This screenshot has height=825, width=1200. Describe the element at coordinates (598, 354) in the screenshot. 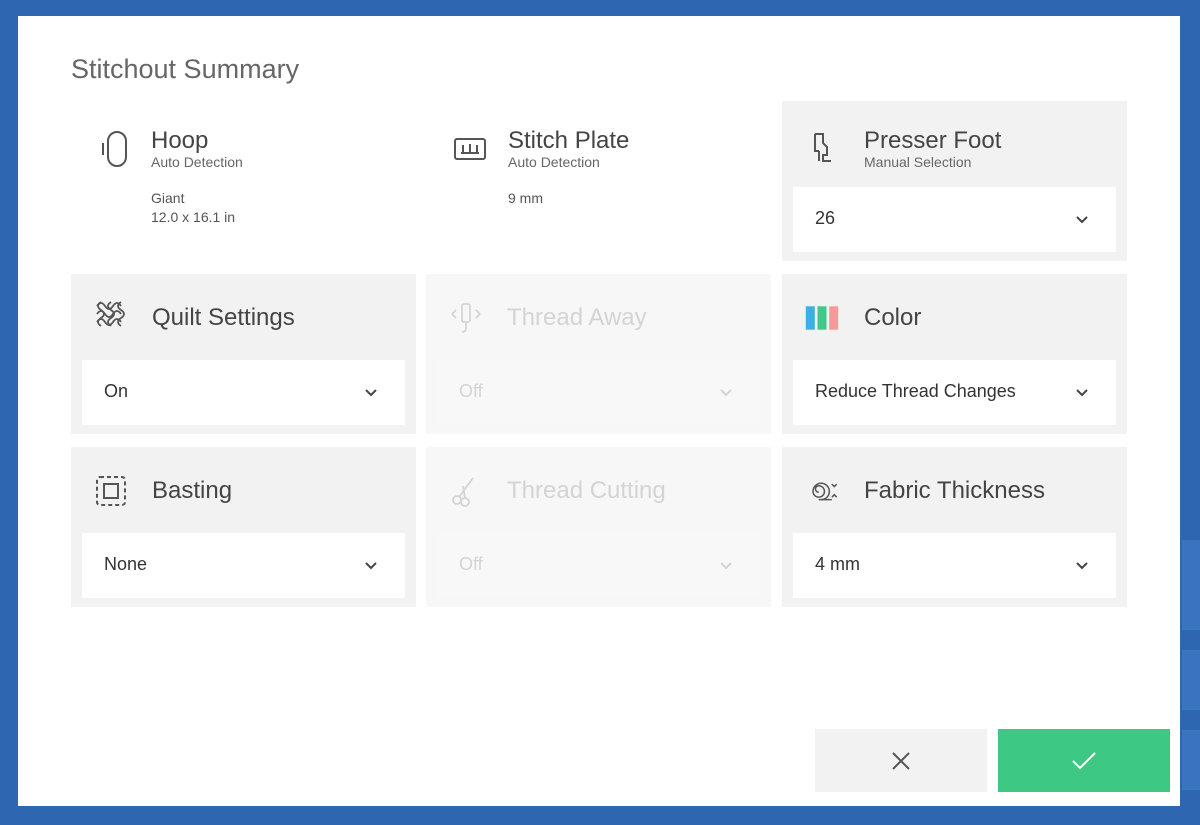

I see `thread-away-panel: Thread Away Off` at that location.